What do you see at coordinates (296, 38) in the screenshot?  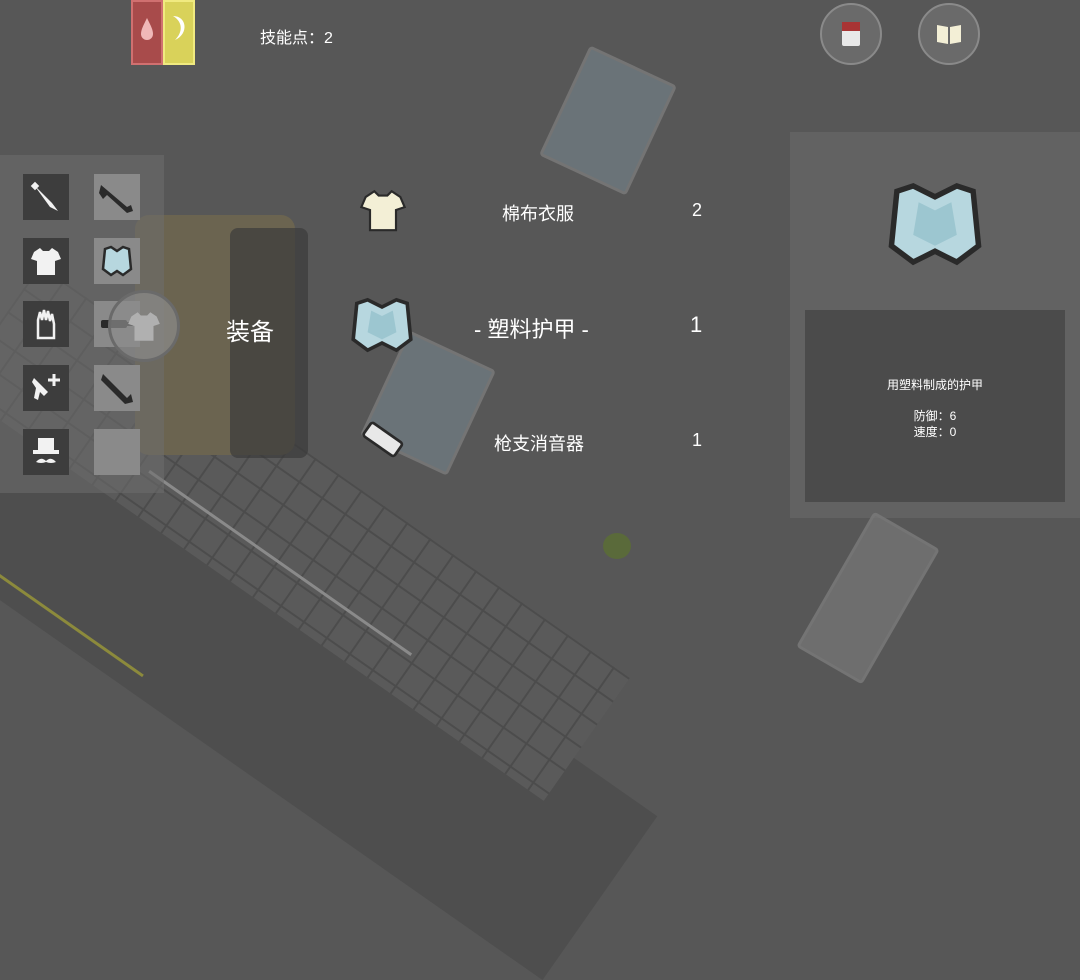 I see `skill-points: 技能点：2` at bounding box center [296, 38].